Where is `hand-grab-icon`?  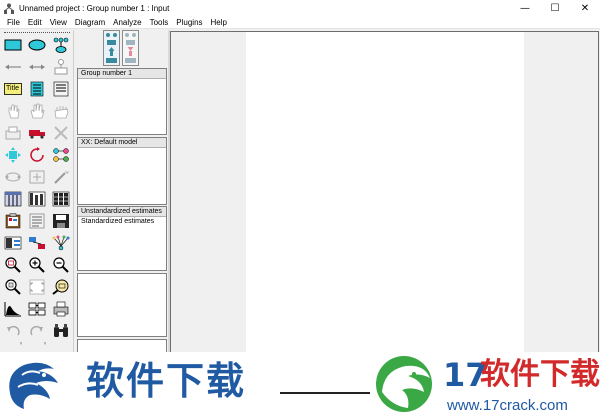 hand-grab-icon is located at coordinates (61, 112).